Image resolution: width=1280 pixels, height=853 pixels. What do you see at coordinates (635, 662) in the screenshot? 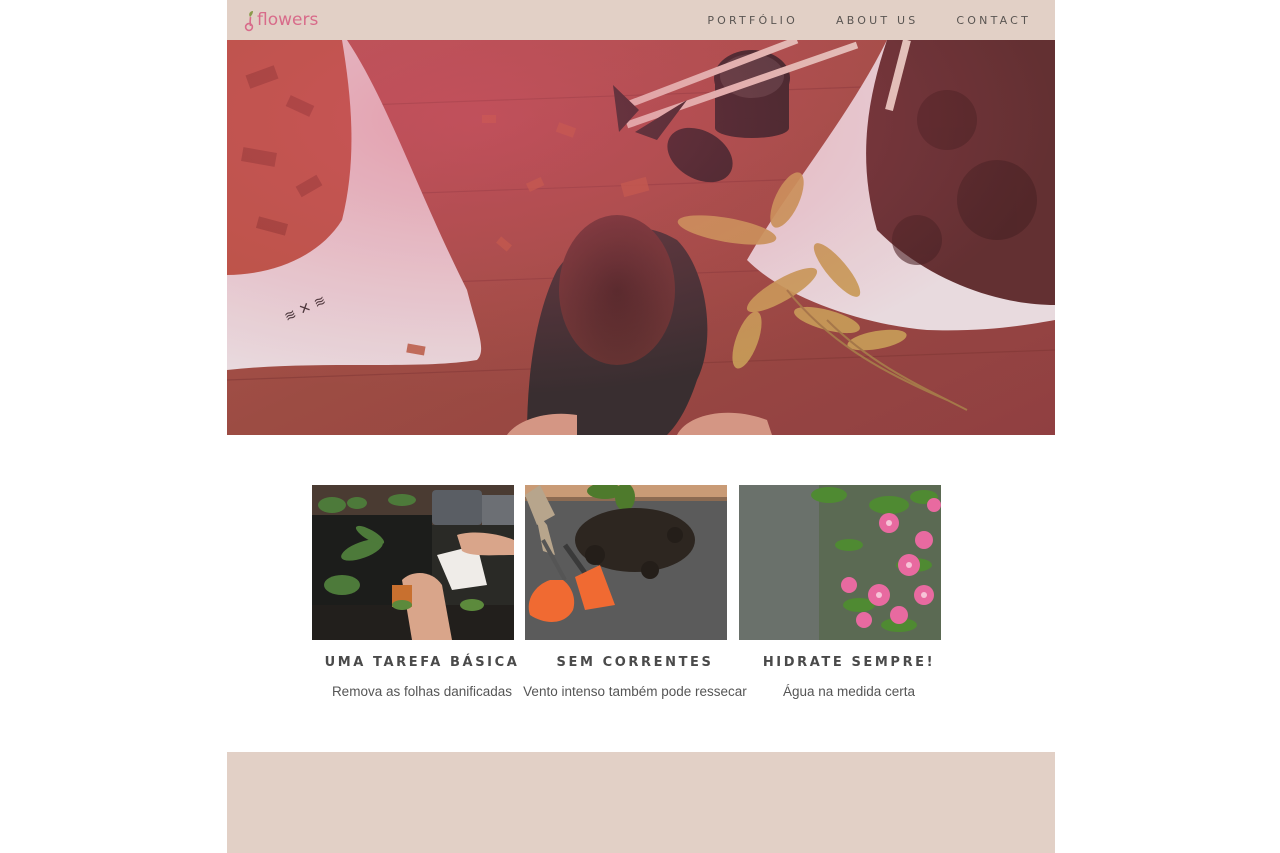
I see `card-title: SEM CORRENTES` at bounding box center [635, 662].